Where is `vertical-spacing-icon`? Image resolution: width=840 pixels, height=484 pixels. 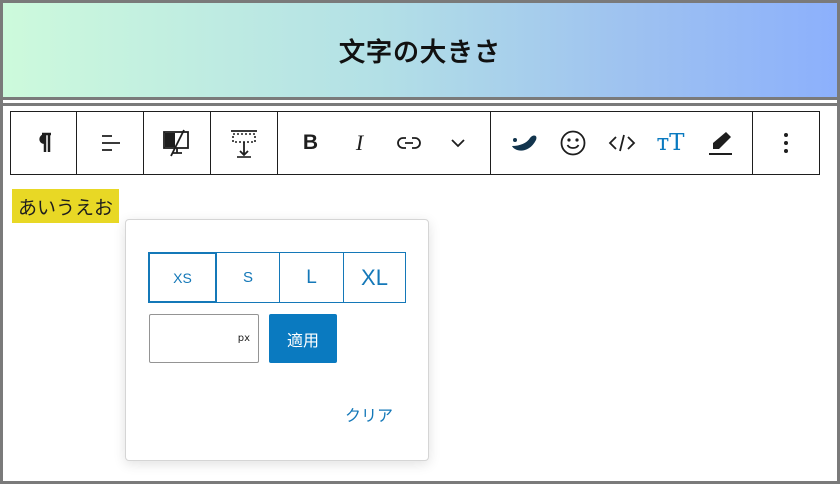
vertical-spacing-icon is located at coordinates (244, 144).